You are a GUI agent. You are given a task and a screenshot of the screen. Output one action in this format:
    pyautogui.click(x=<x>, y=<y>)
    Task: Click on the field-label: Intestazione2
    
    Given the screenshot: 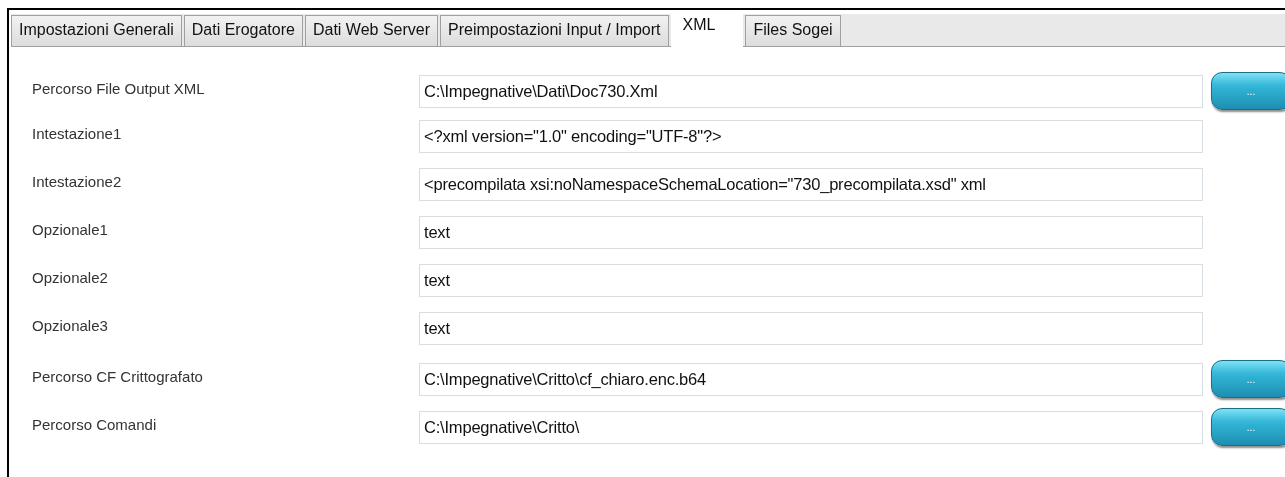 What is the action you would take?
    pyautogui.click(x=77, y=181)
    